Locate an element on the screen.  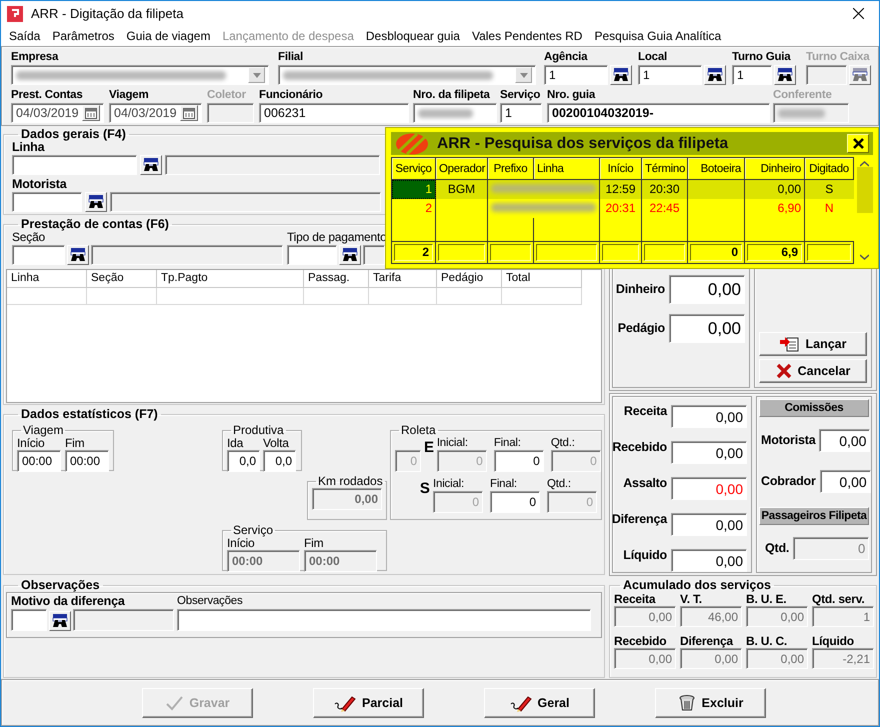
menu-item: Vales Pendentes RD is located at coordinates (527, 36).